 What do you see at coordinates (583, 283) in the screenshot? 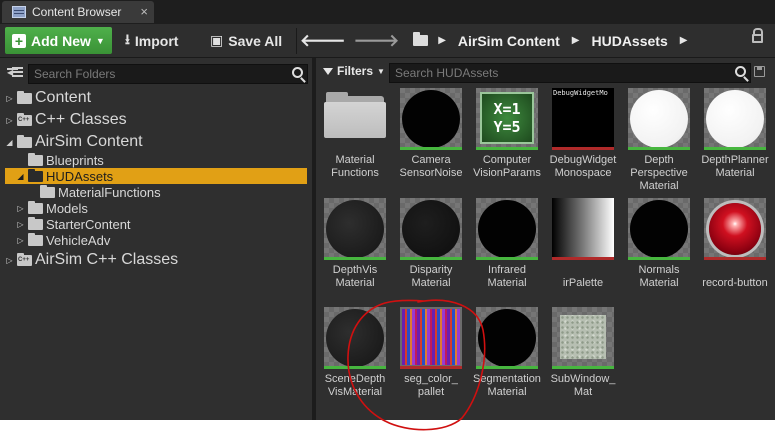
I see `asset-label: irPalette` at bounding box center [583, 283].